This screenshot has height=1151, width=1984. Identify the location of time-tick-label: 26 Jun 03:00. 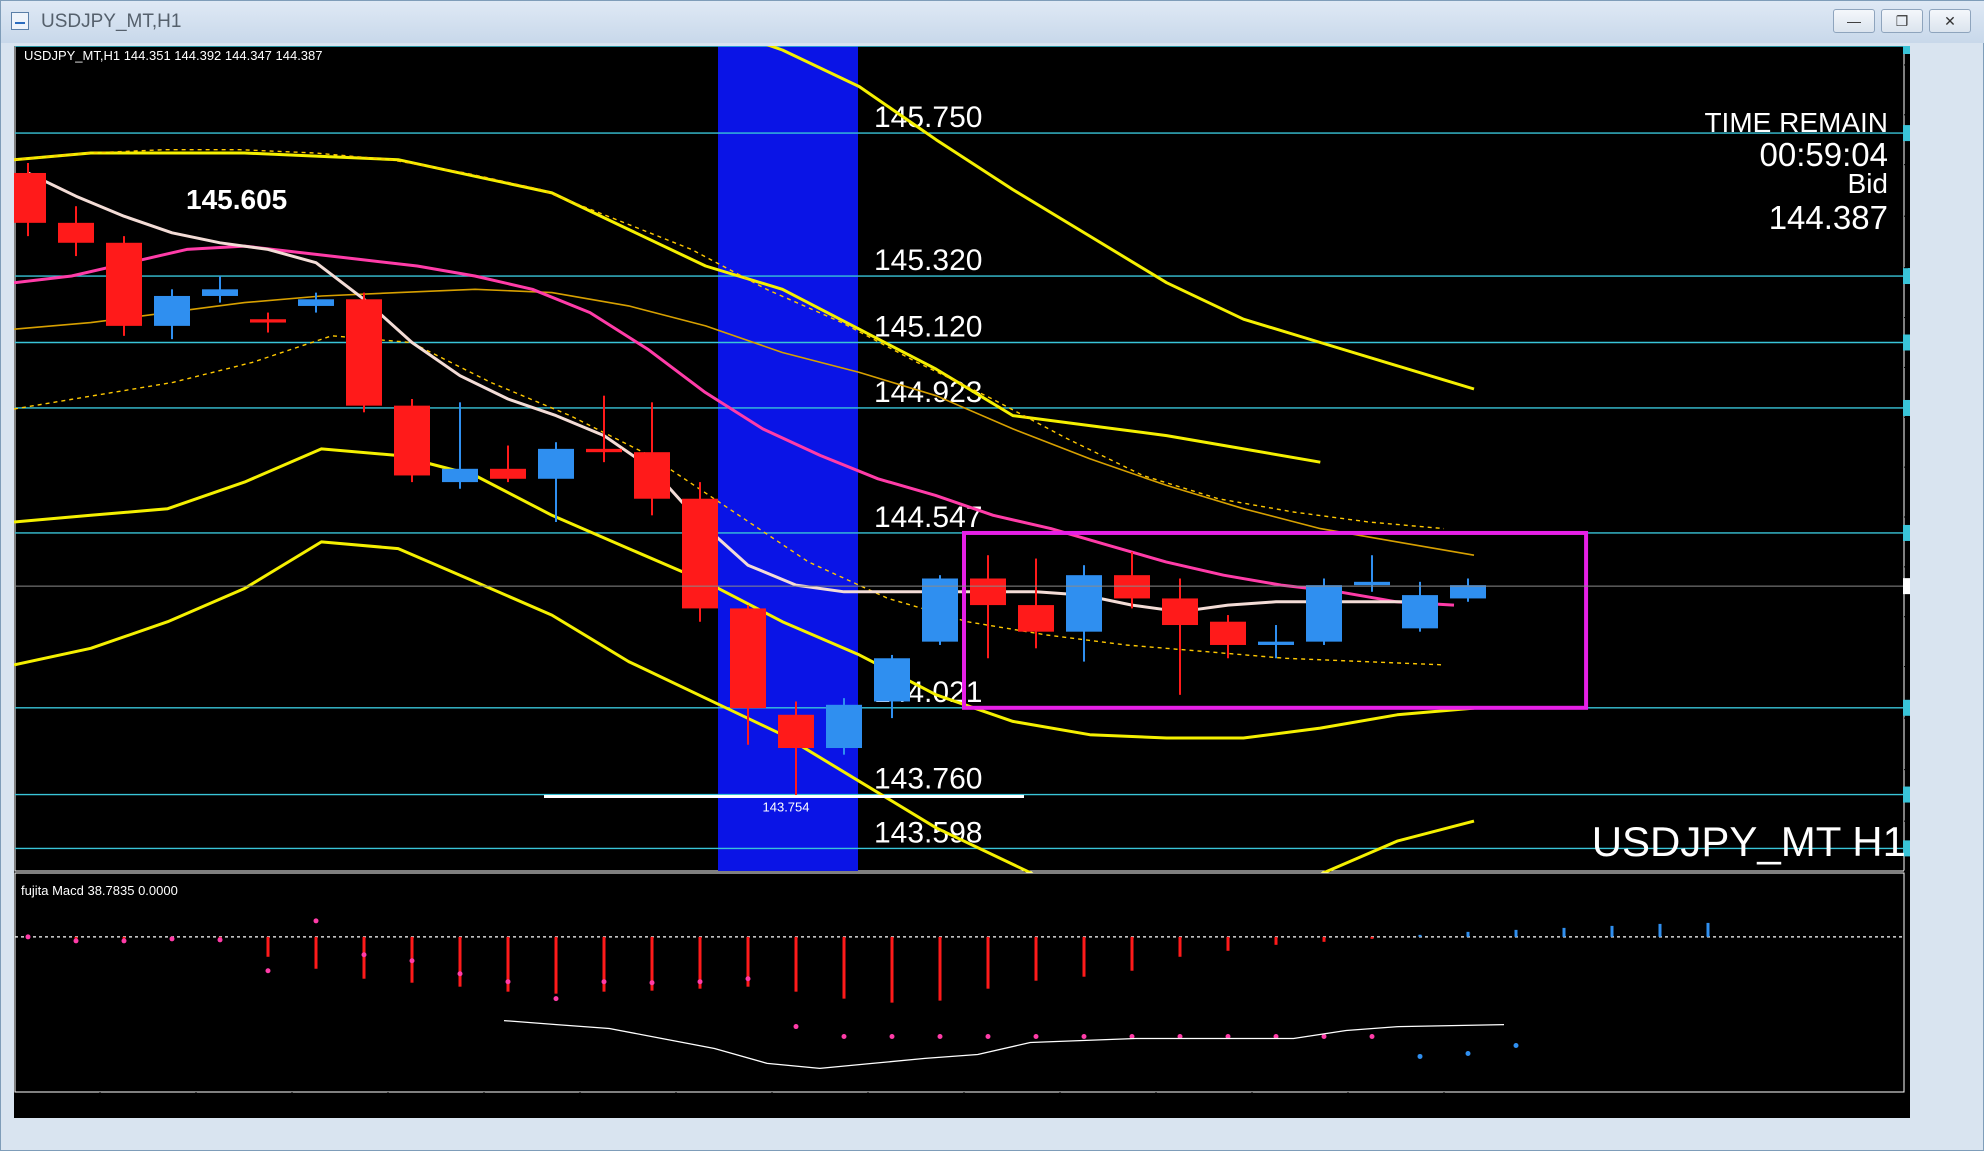
(423, 1108).